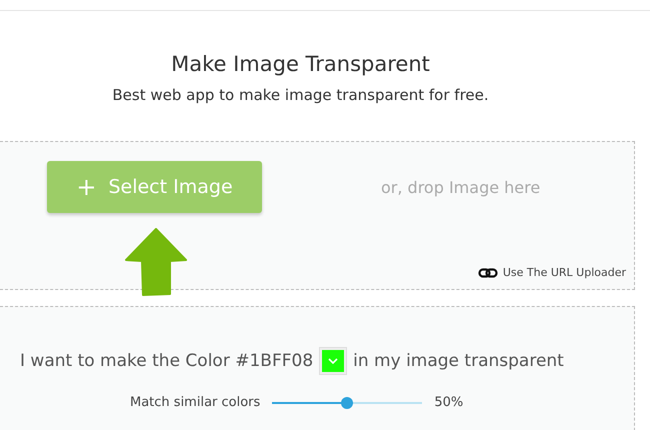 The width and height of the screenshot is (650, 430). I want to click on color-sentence-start: I want to make the Color #1BFF08, so click(167, 361).